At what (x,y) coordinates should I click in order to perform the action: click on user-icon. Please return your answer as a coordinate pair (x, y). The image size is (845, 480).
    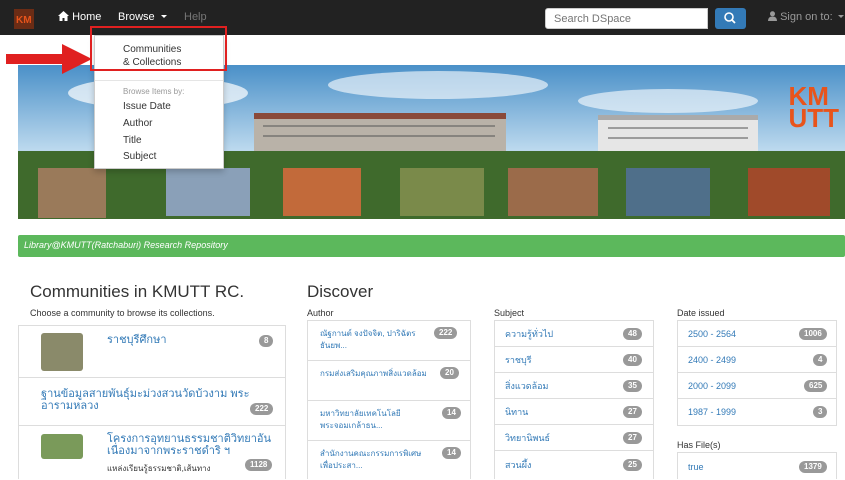
    Looking at the image, I should click on (772, 17).